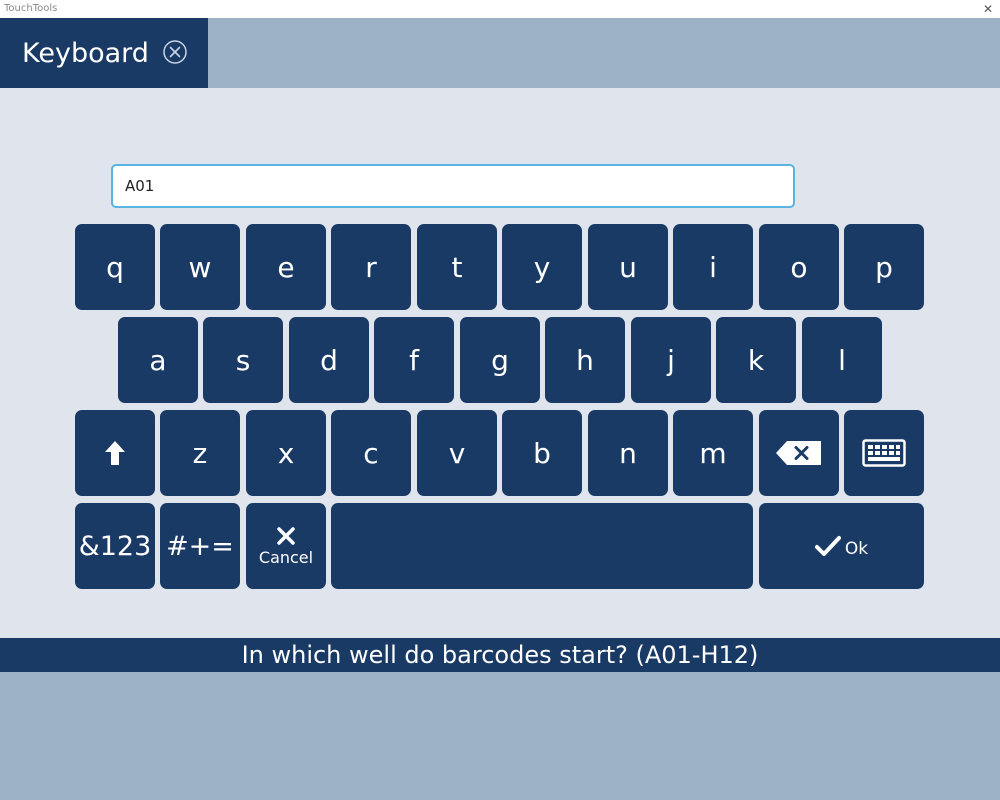 This screenshot has height=800, width=1000. Describe the element at coordinates (988, 9) in the screenshot. I see `window-close-icon: ✕` at that location.